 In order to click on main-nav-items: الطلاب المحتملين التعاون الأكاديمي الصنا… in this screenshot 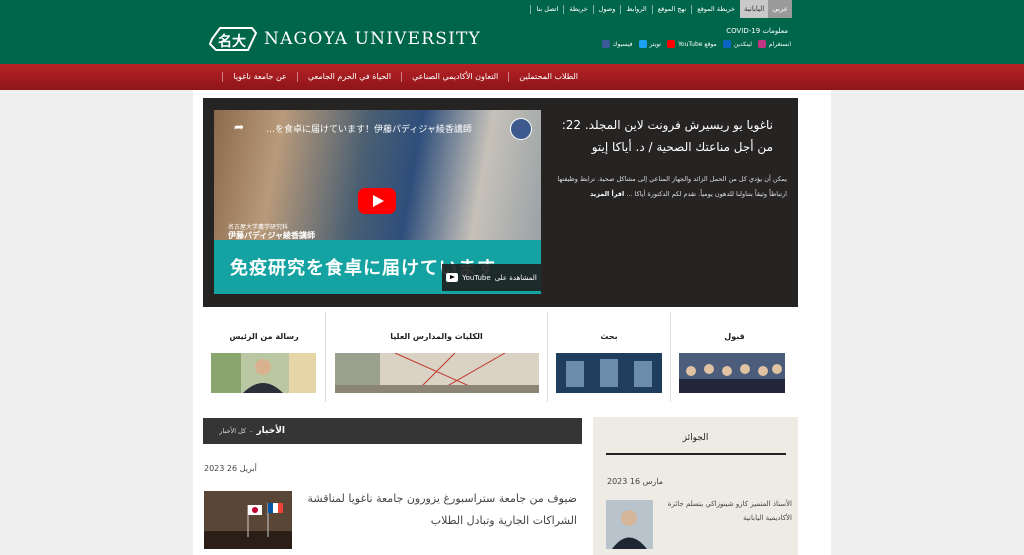, I will do `click(405, 77)`.